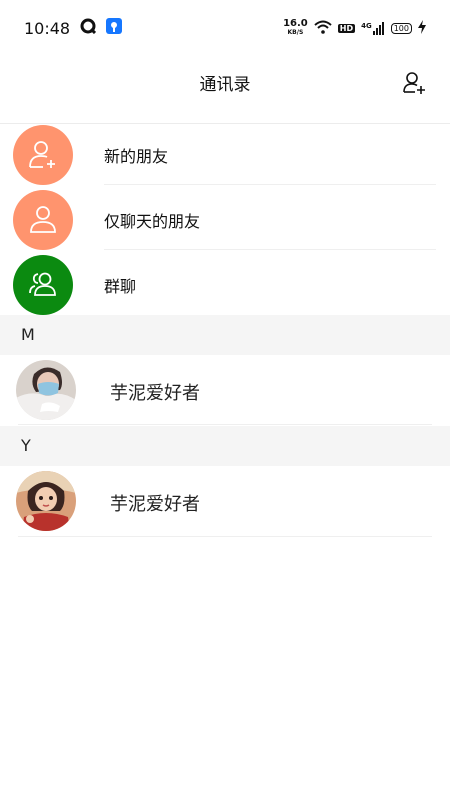 The height and width of the screenshot is (800, 450). I want to click on group-chat-icon, so click(42, 284).